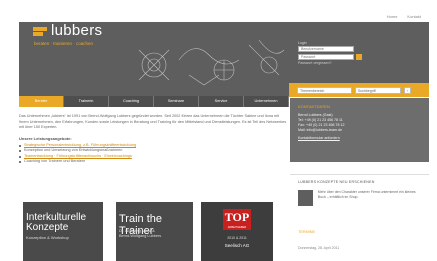  I want to click on password-field, so click(326, 57).